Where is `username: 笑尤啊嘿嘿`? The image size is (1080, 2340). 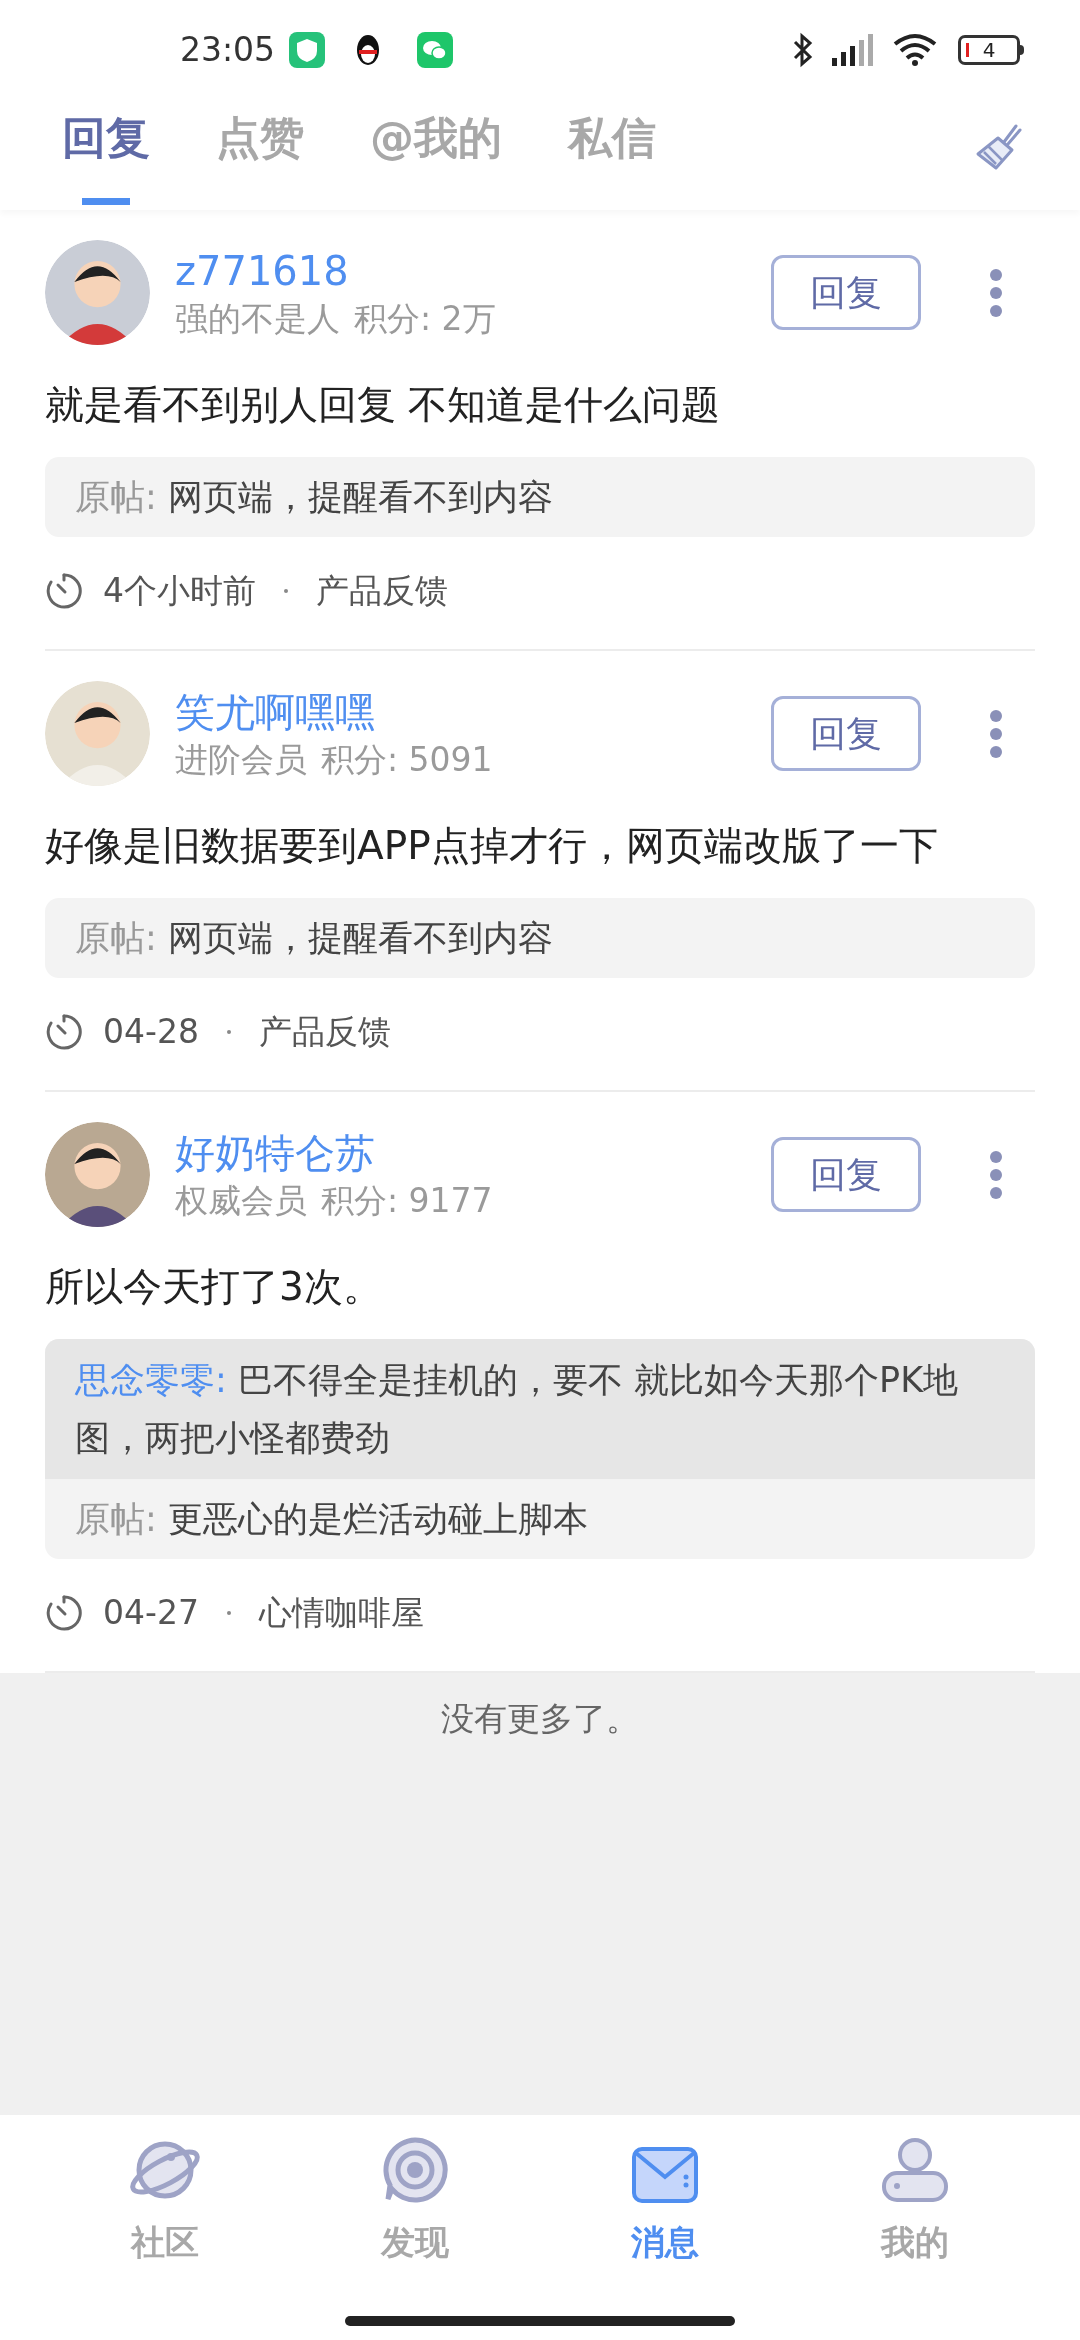 username: 笑尤啊嘿嘿 is located at coordinates (473, 711).